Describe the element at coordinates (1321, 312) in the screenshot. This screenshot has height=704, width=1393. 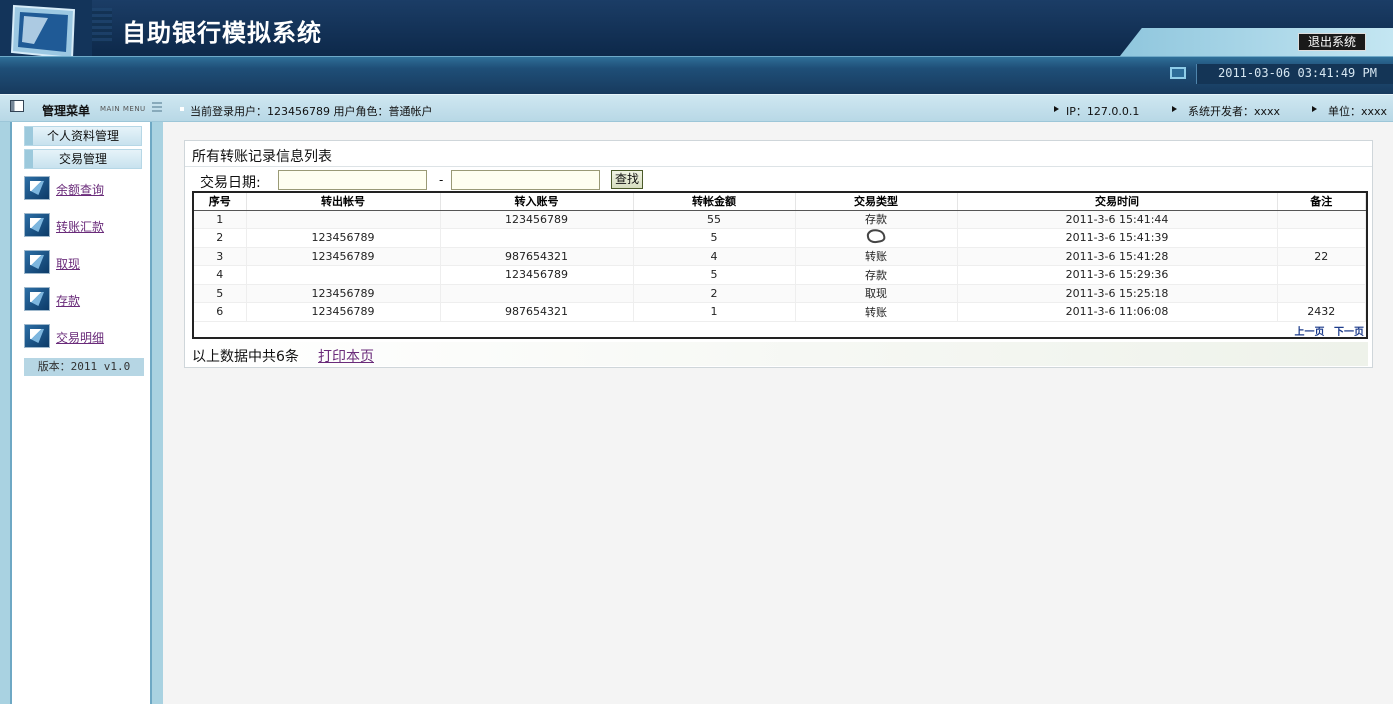
I see `cell-remark: 2432` at that location.